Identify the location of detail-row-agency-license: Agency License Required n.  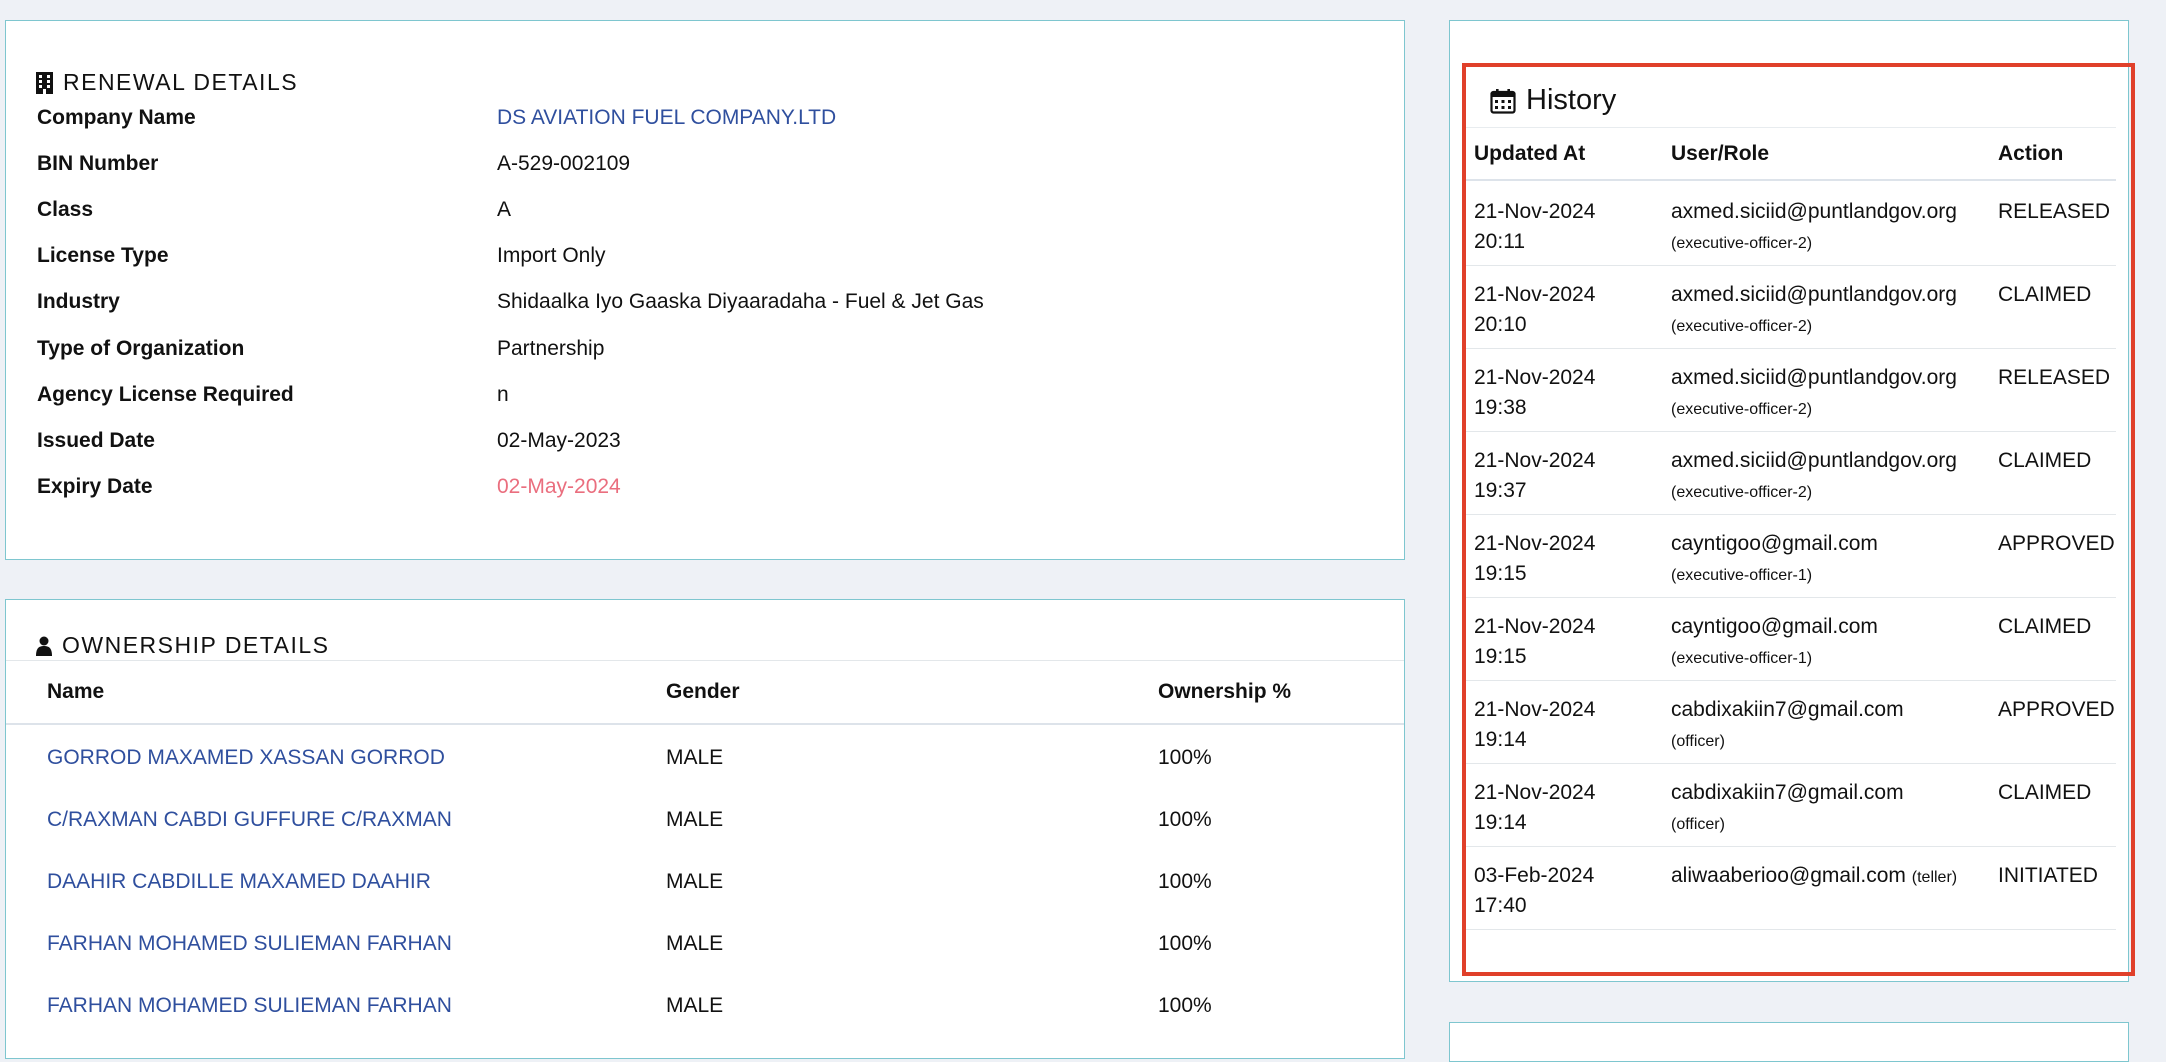
(687, 398).